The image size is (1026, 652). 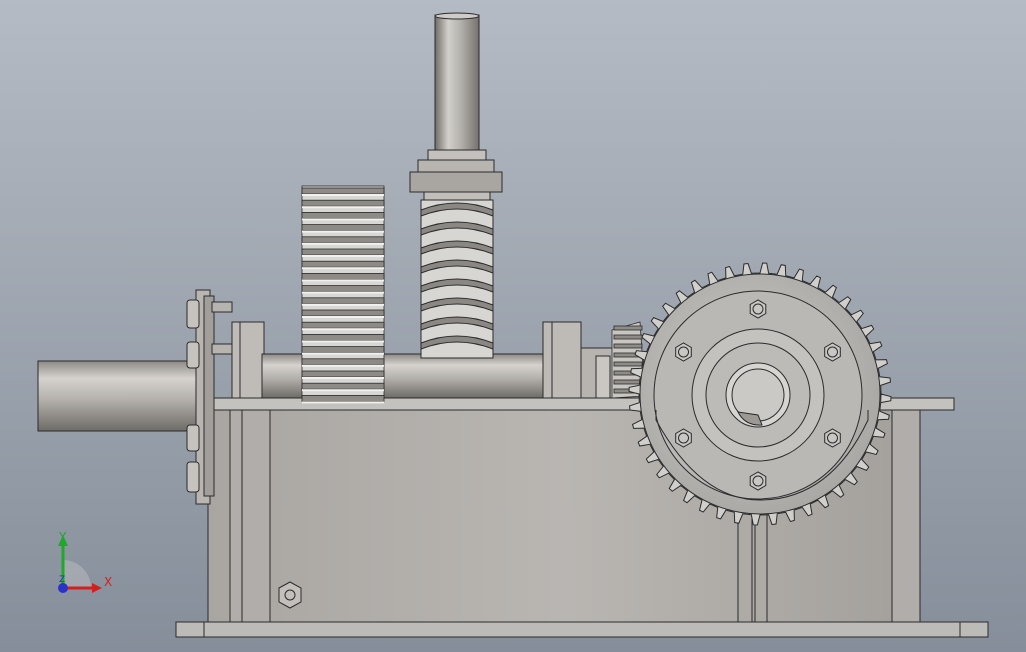 I want to click on x-axis-head, so click(x=97, y=588).